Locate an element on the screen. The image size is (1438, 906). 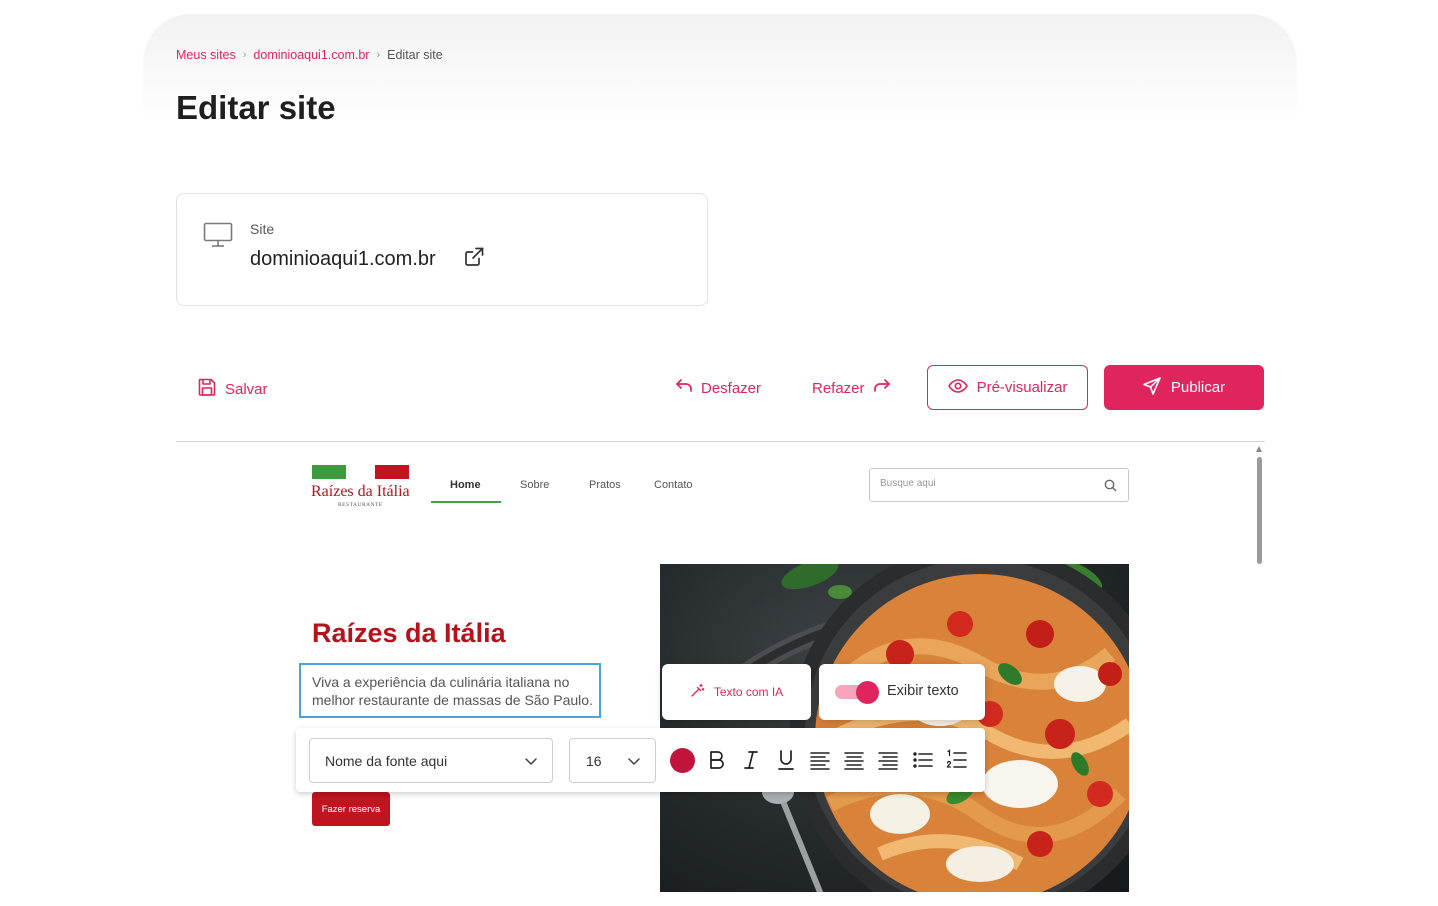
publish-button: Publicar is located at coordinates (1184, 387).